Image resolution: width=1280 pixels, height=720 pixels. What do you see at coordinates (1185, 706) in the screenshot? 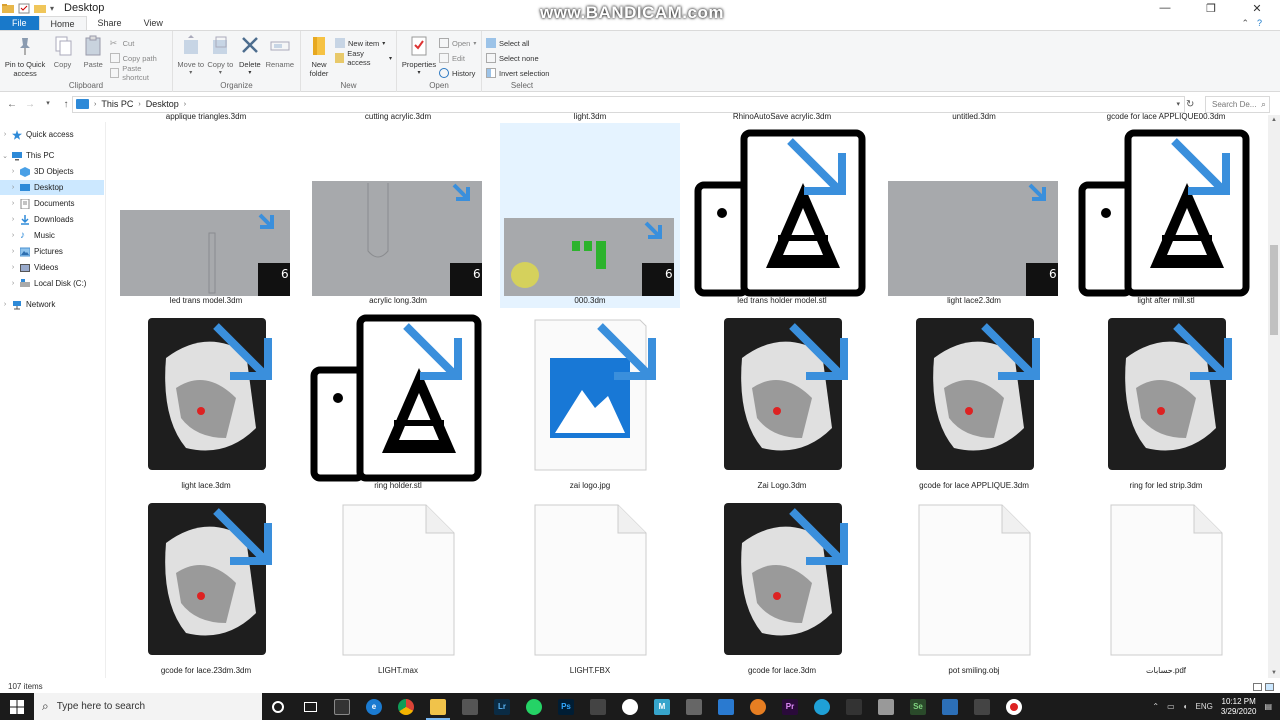
I see `volume-icon: ◖` at bounding box center [1185, 706].